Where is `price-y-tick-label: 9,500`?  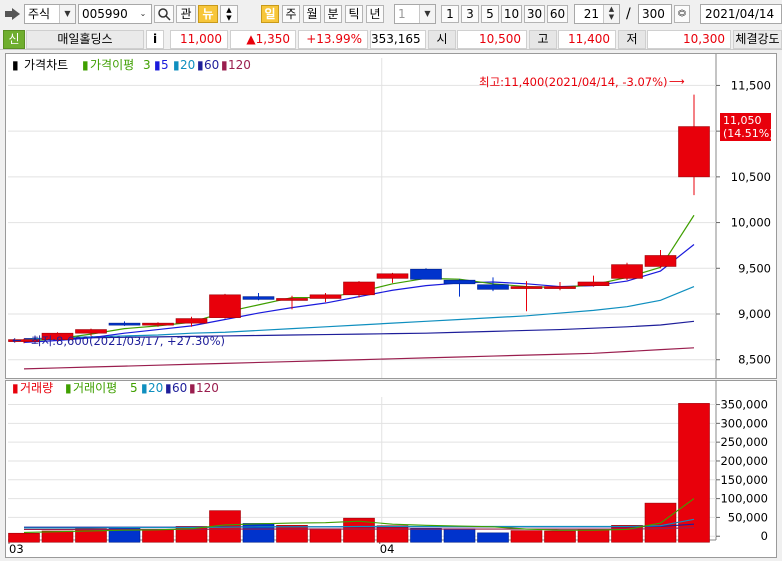
price-y-tick-label: 9,500 is located at coordinates (754, 268).